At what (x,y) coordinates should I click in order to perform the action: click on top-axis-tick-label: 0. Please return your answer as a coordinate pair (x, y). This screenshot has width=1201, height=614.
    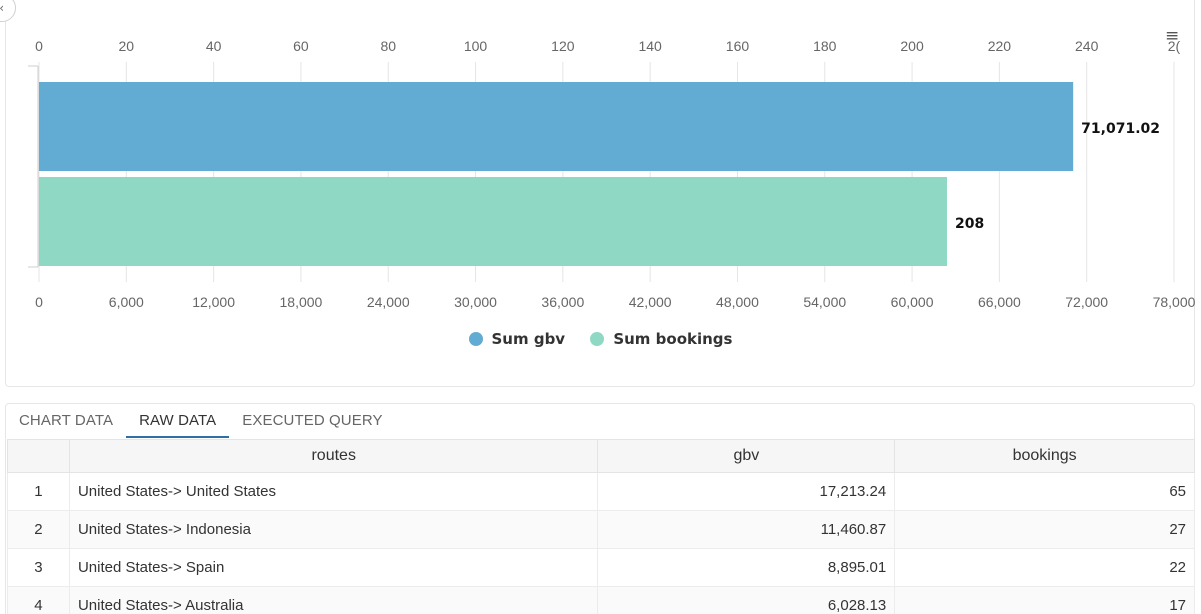
    Looking at the image, I should click on (39, 46).